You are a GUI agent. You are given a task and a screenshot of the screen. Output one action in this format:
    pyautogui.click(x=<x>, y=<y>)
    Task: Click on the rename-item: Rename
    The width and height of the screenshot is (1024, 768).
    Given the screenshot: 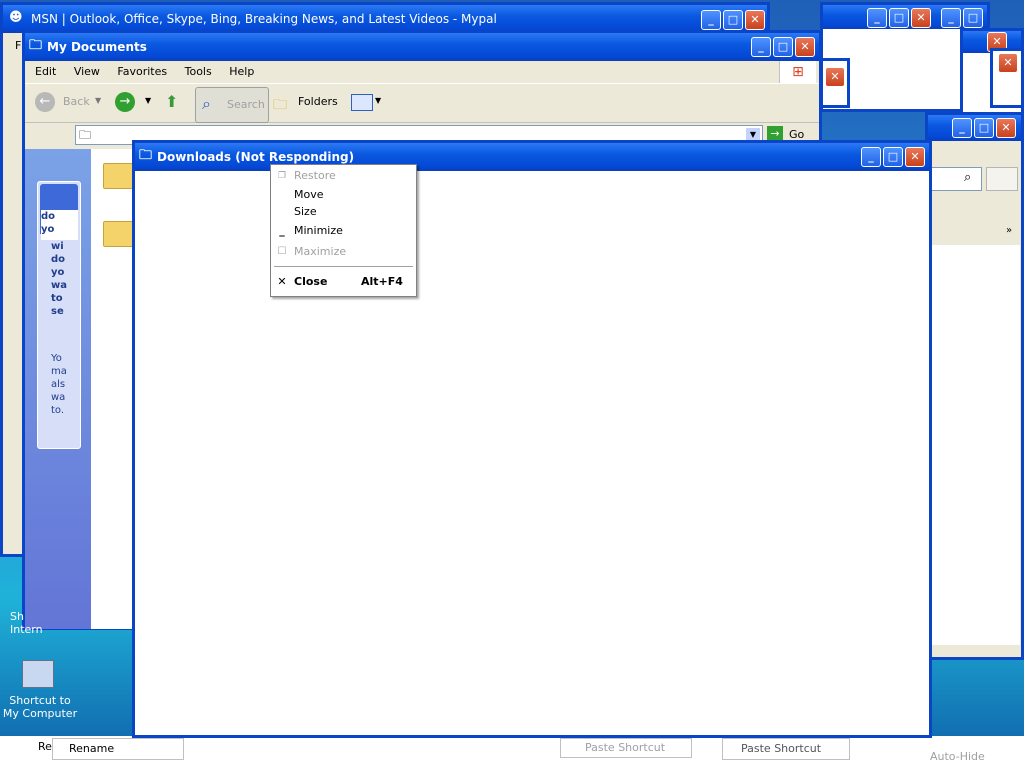 What is the action you would take?
    pyautogui.click(x=118, y=749)
    